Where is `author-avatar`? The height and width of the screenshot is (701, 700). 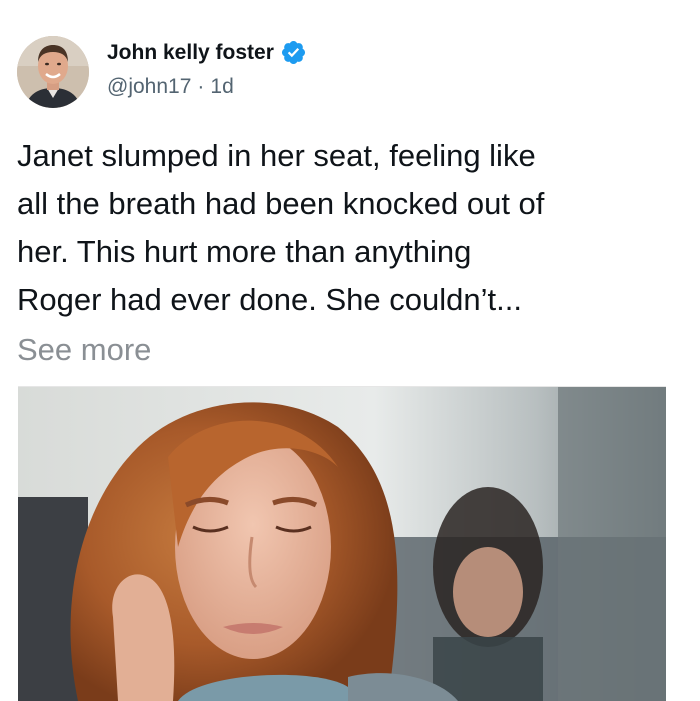
author-avatar is located at coordinates (53, 72).